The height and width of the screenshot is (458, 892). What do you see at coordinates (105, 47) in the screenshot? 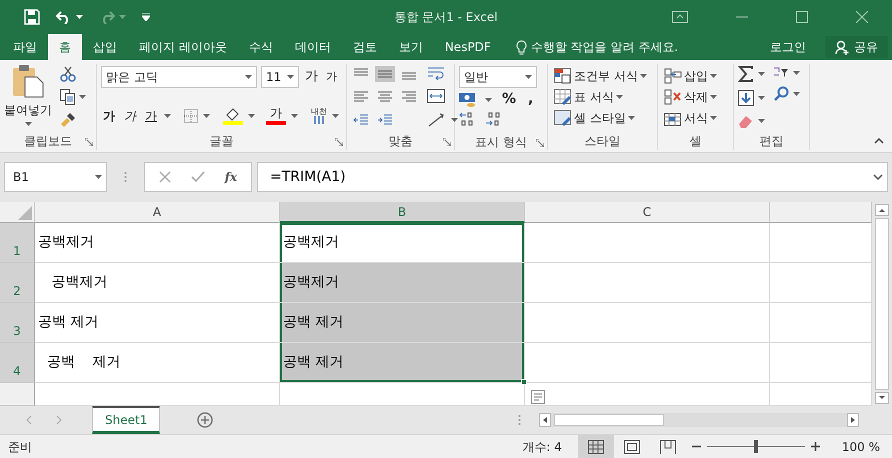
I see `ribbon-tab: 삽입` at bounding box center [105, 47].